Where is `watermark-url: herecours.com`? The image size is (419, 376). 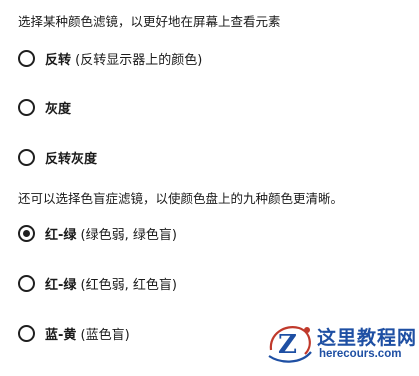
watermark-url: herecours.com is located at coordinates (360, 354).